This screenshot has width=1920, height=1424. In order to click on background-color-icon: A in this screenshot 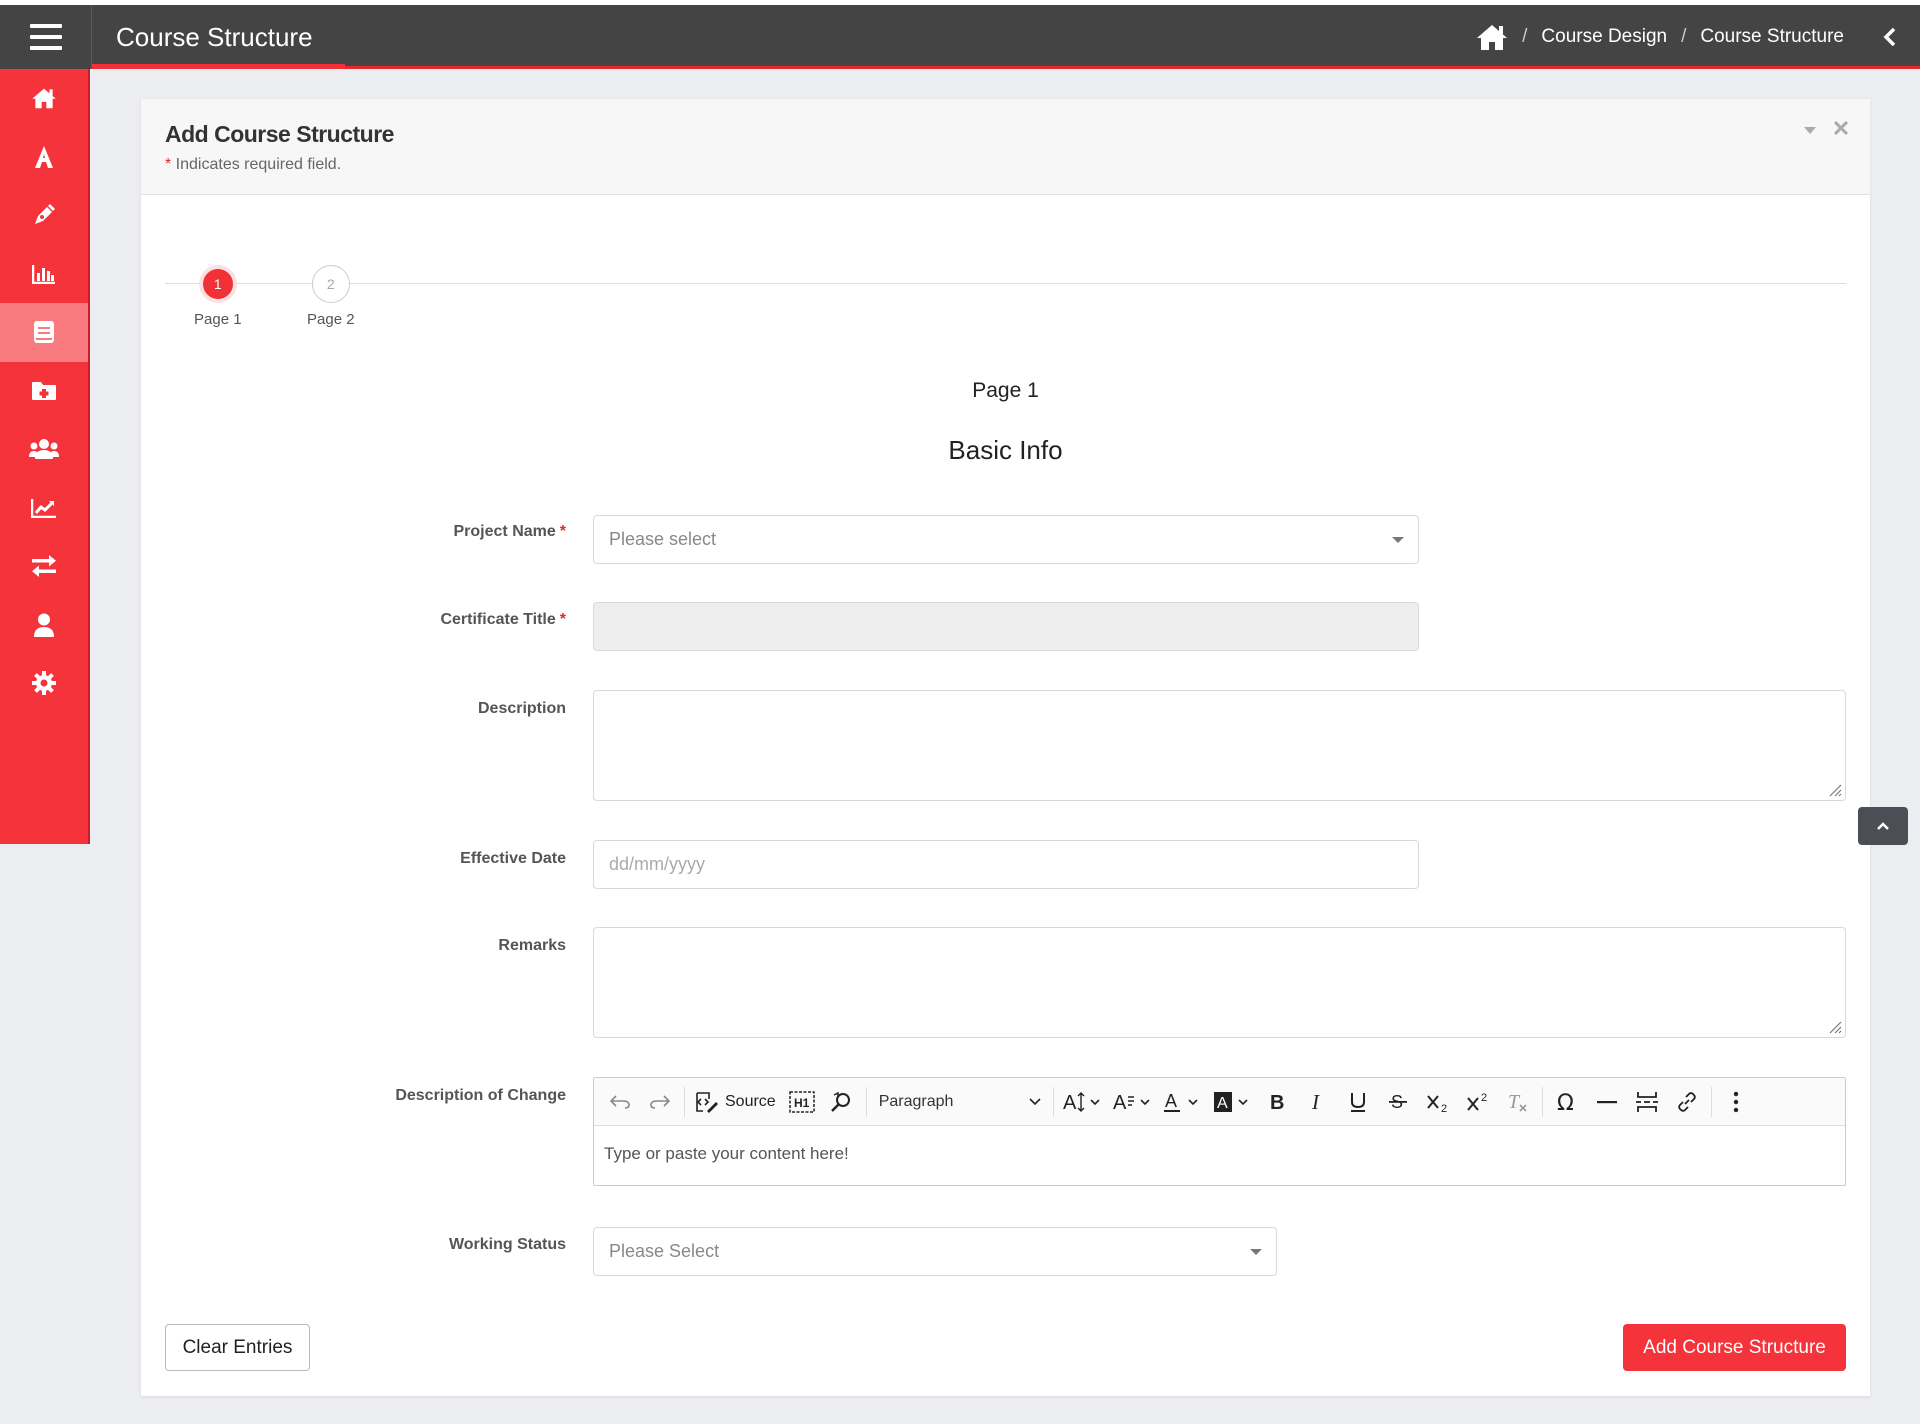, I will do `click(1230, 1101)`.